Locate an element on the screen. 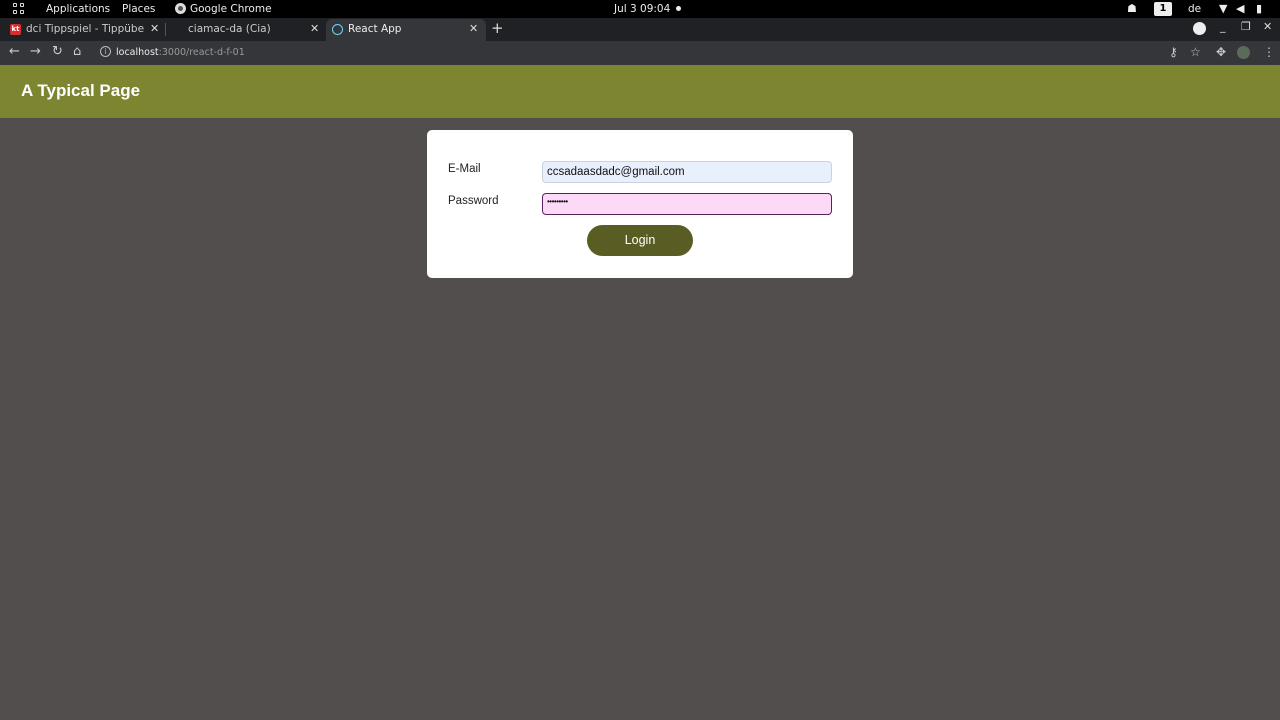  notification-dot-icon is located at coordinates (678, 8).